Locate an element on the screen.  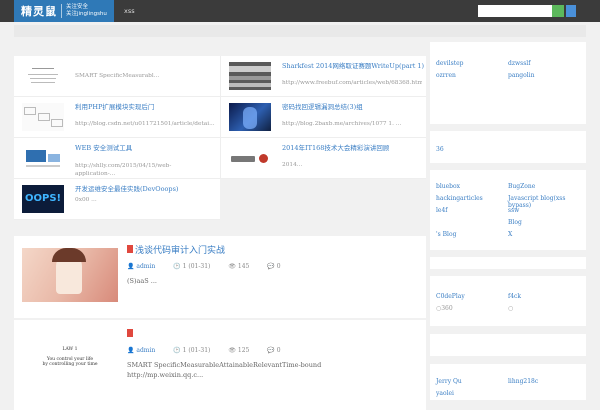
thumb-anime is located at coordinates (250, 117).